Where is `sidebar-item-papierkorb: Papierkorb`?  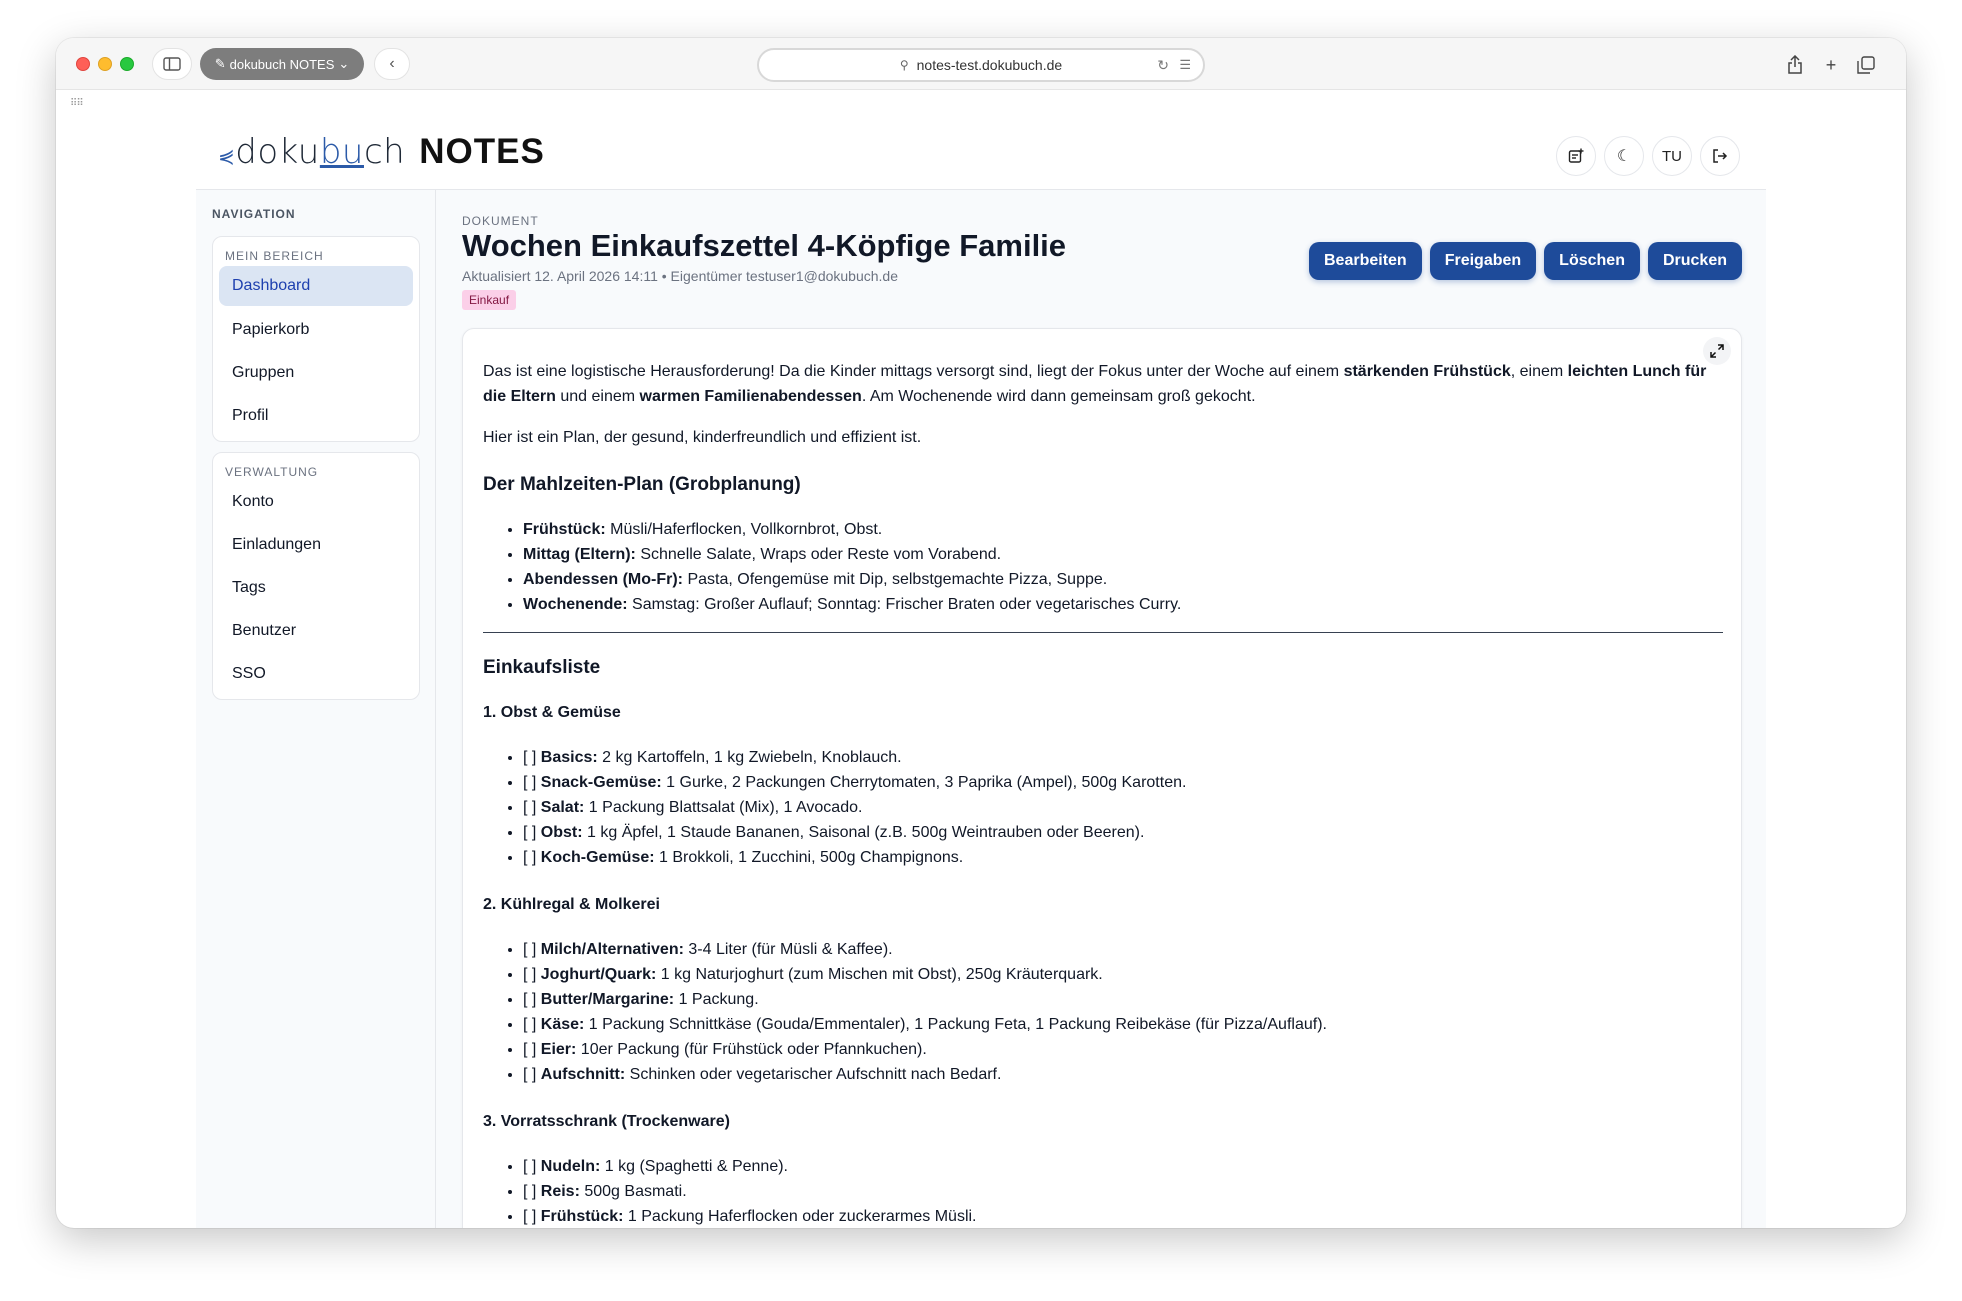
sidebar-item-papierkorb: Papierkorb is located at coordinates (316, 330).